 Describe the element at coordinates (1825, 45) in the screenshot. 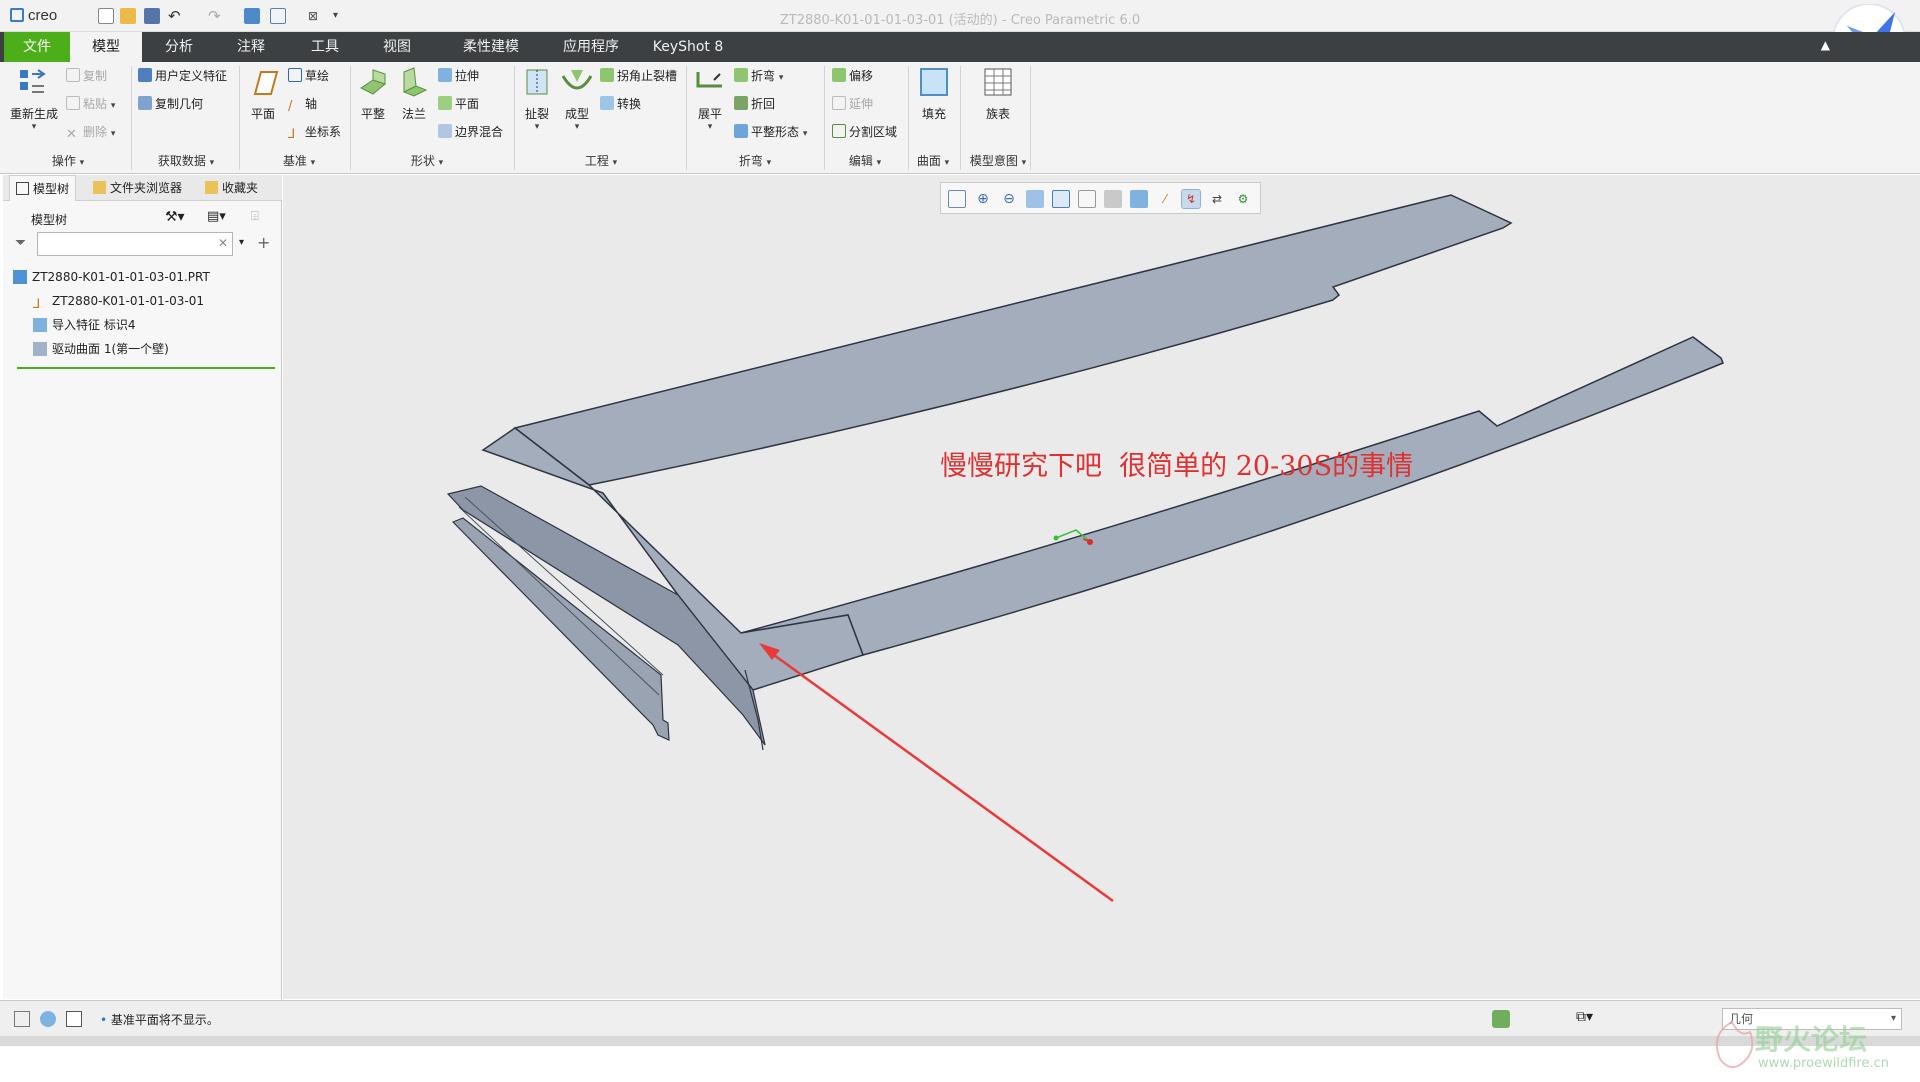

I see `collapse-ribbon-icon: ▲` at that location.